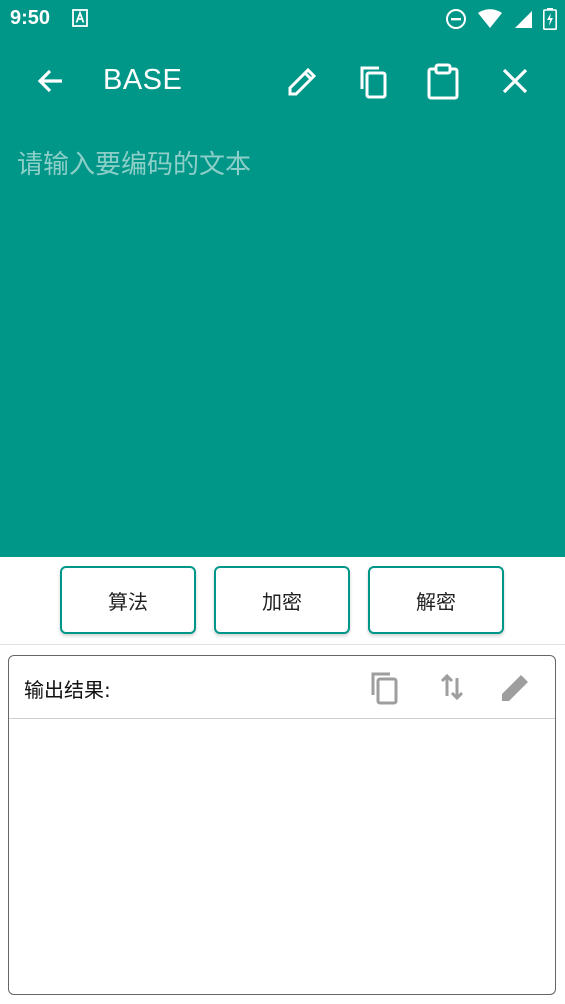  What do you see at coordinates (490, 18) in the screenshot?
I see `wifi-icon` at bounding box center [490, 18].